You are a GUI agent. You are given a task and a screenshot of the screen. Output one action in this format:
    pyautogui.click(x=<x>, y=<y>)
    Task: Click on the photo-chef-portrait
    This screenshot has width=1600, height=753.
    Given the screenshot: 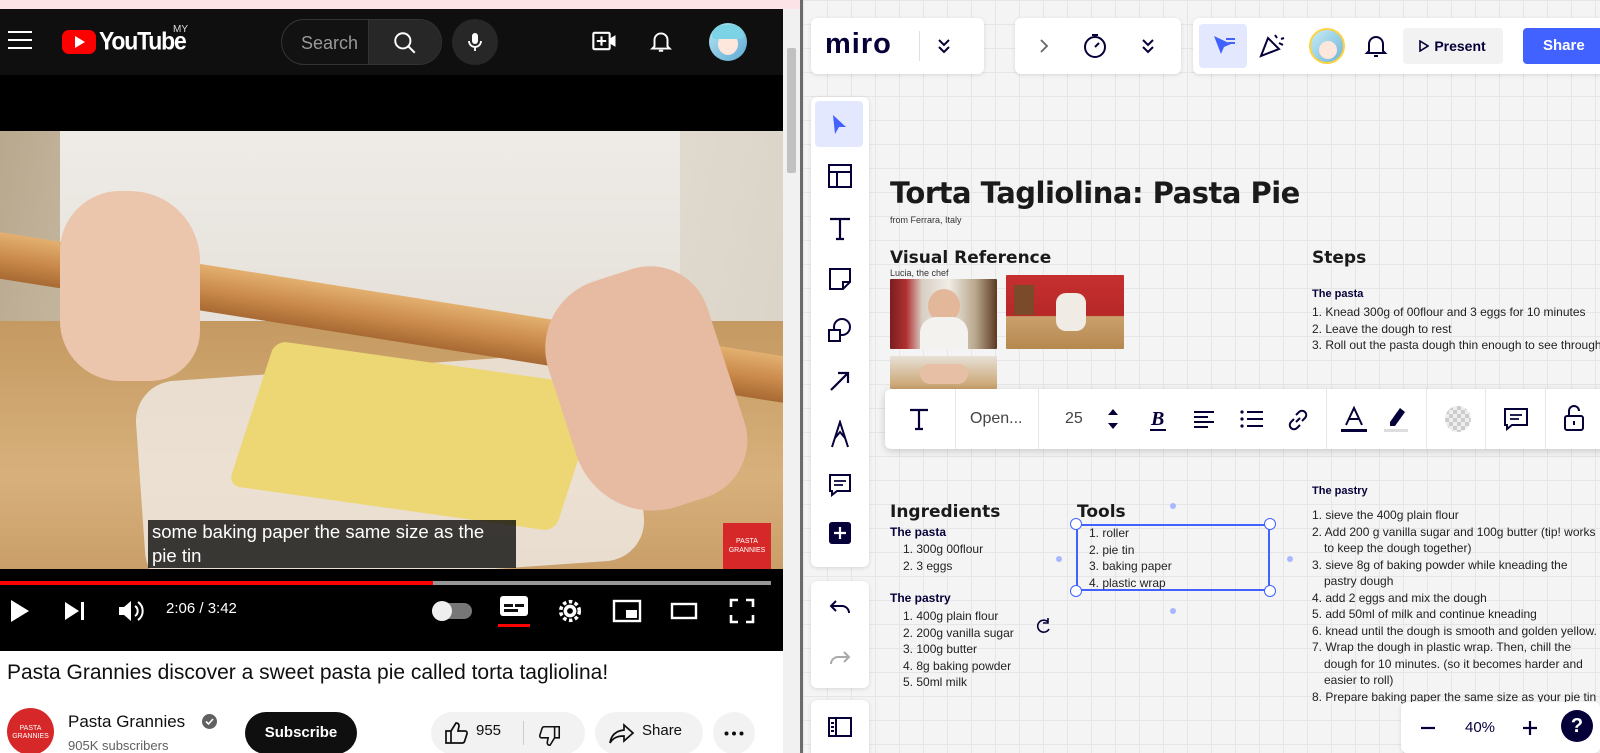 What is the action you would take?
    pyautogui.click(x=943, y=314)
    